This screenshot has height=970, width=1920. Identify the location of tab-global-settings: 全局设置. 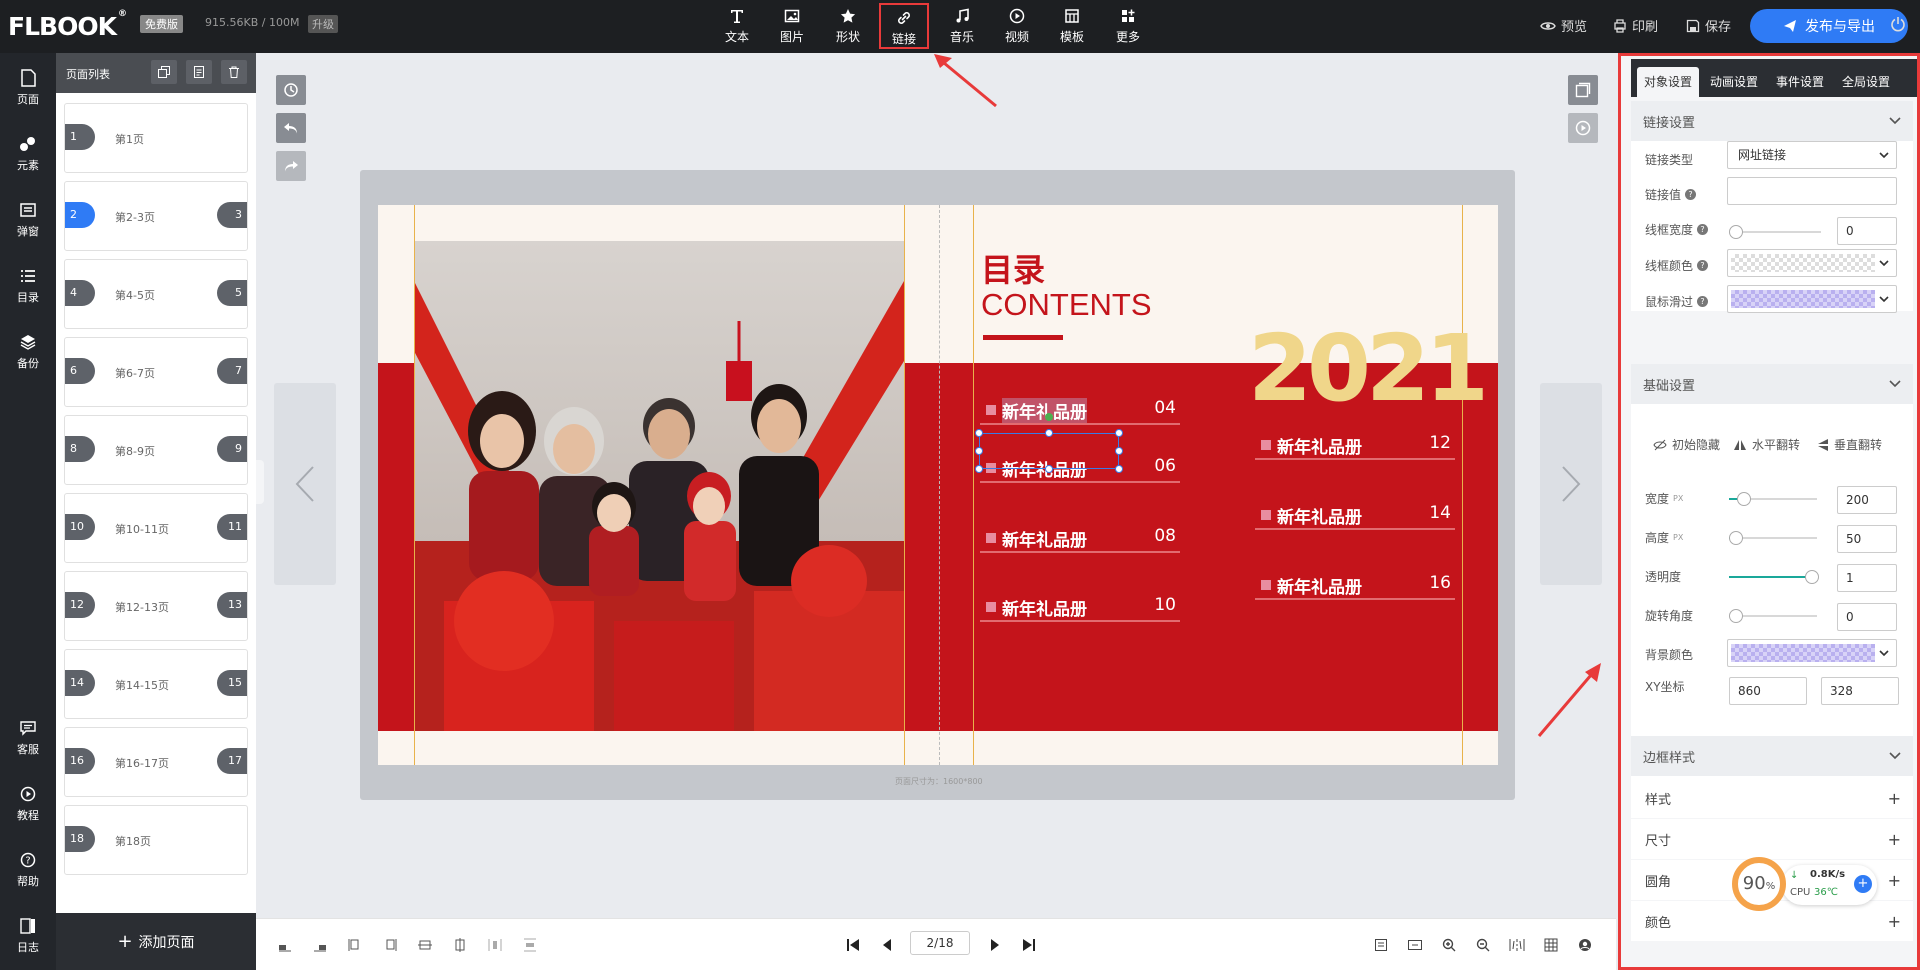
(1866, 82).